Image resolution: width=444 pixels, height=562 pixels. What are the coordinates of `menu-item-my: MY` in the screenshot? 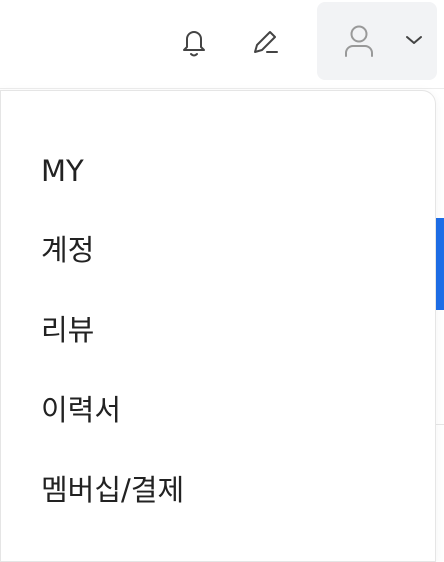 It's located at (62, 171).